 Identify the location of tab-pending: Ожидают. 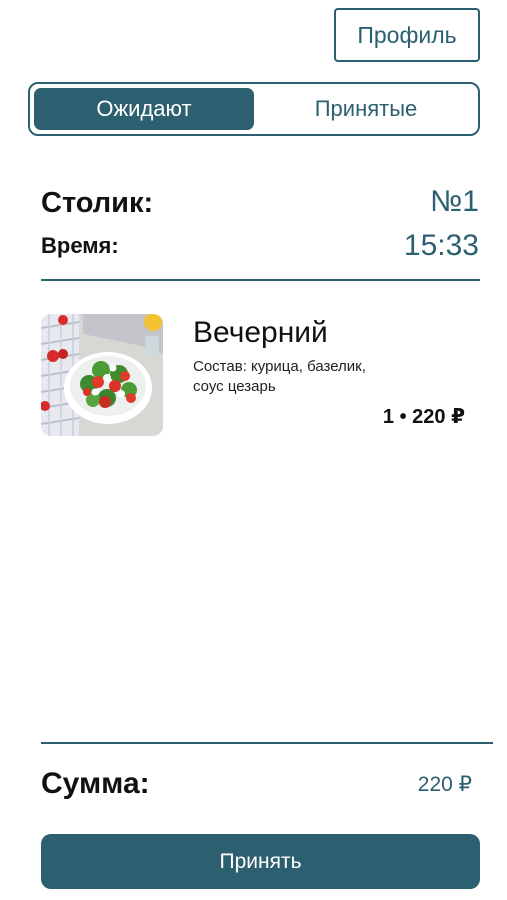
(144, 109).